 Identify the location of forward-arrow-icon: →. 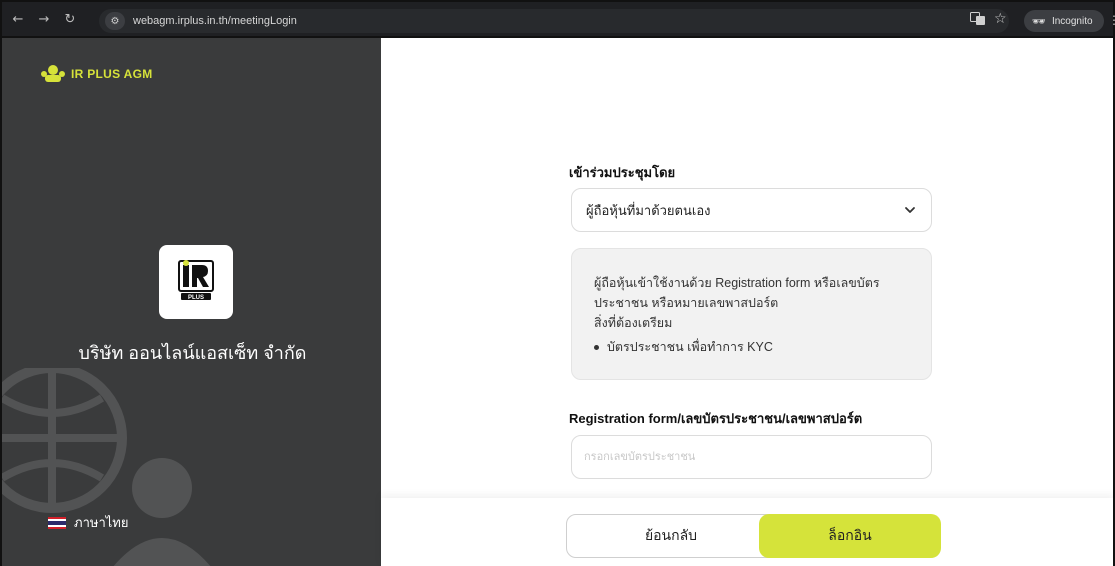
(44, 19).